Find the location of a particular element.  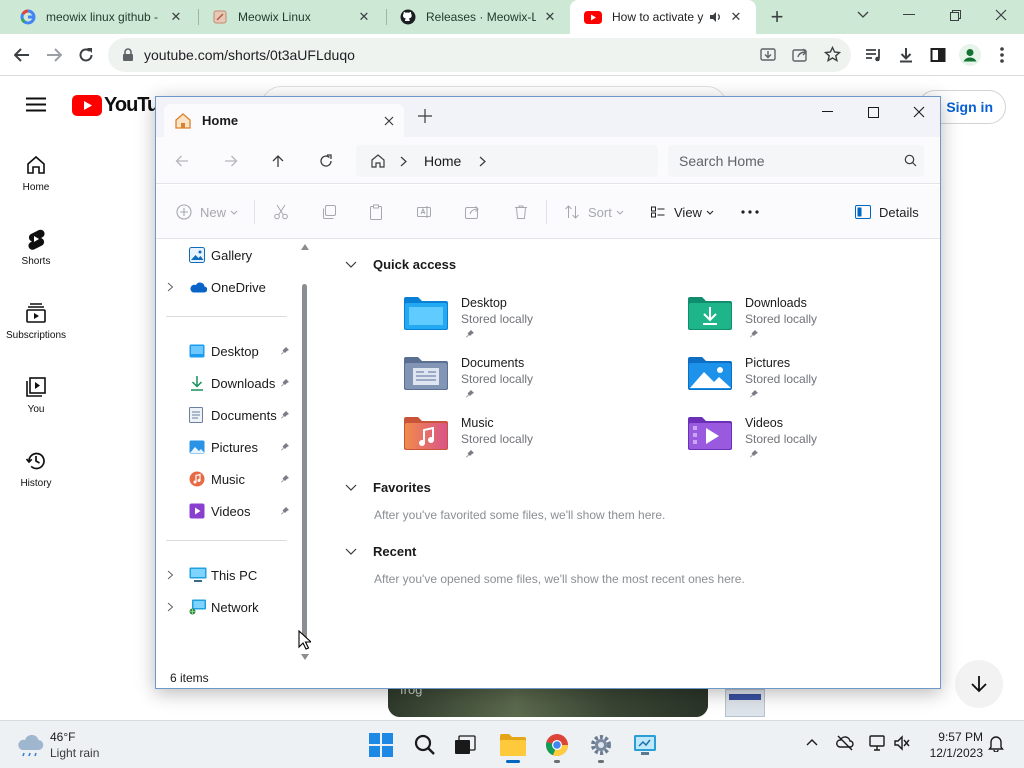

tab-search-icon is located at coordinates (863, 15).